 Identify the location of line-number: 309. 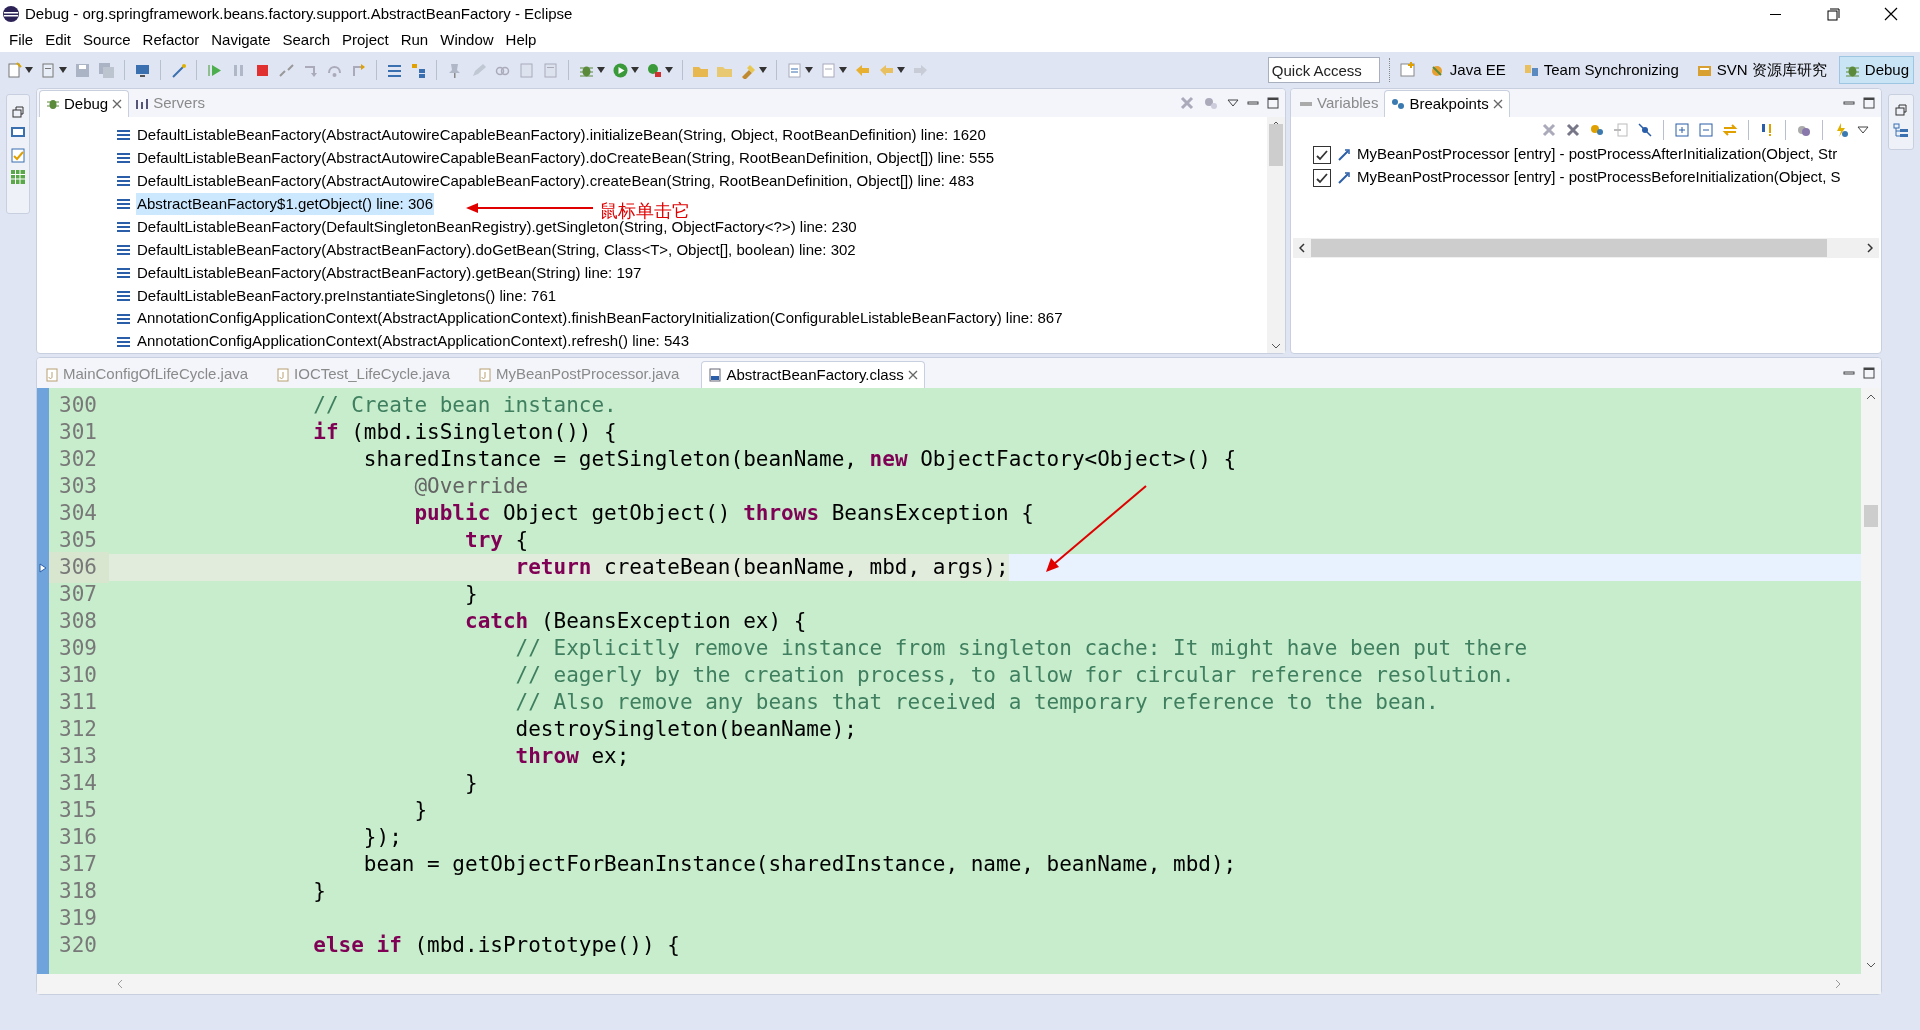
(78, 648).